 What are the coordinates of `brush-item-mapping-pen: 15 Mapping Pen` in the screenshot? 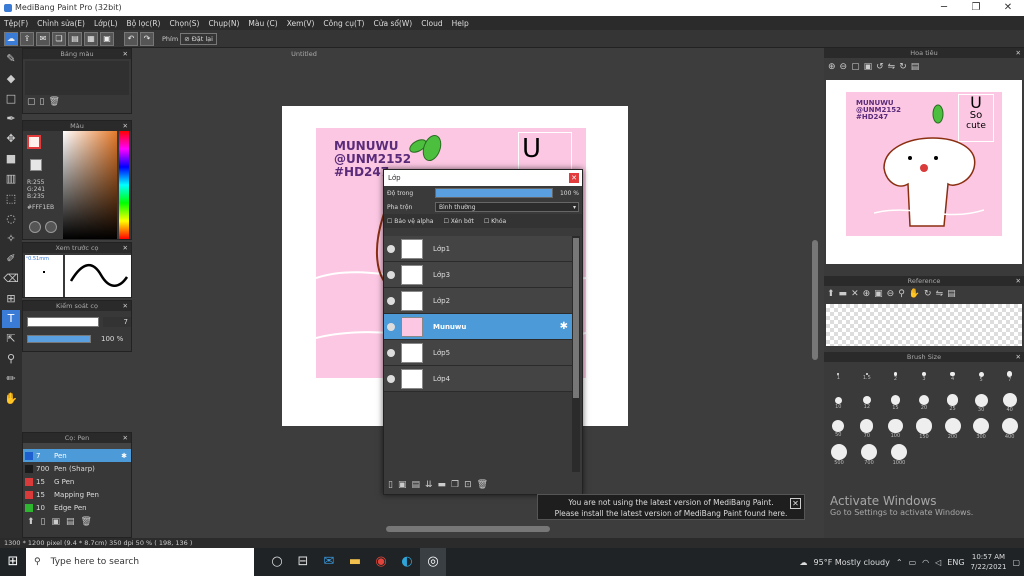 It's located at (77, 494).